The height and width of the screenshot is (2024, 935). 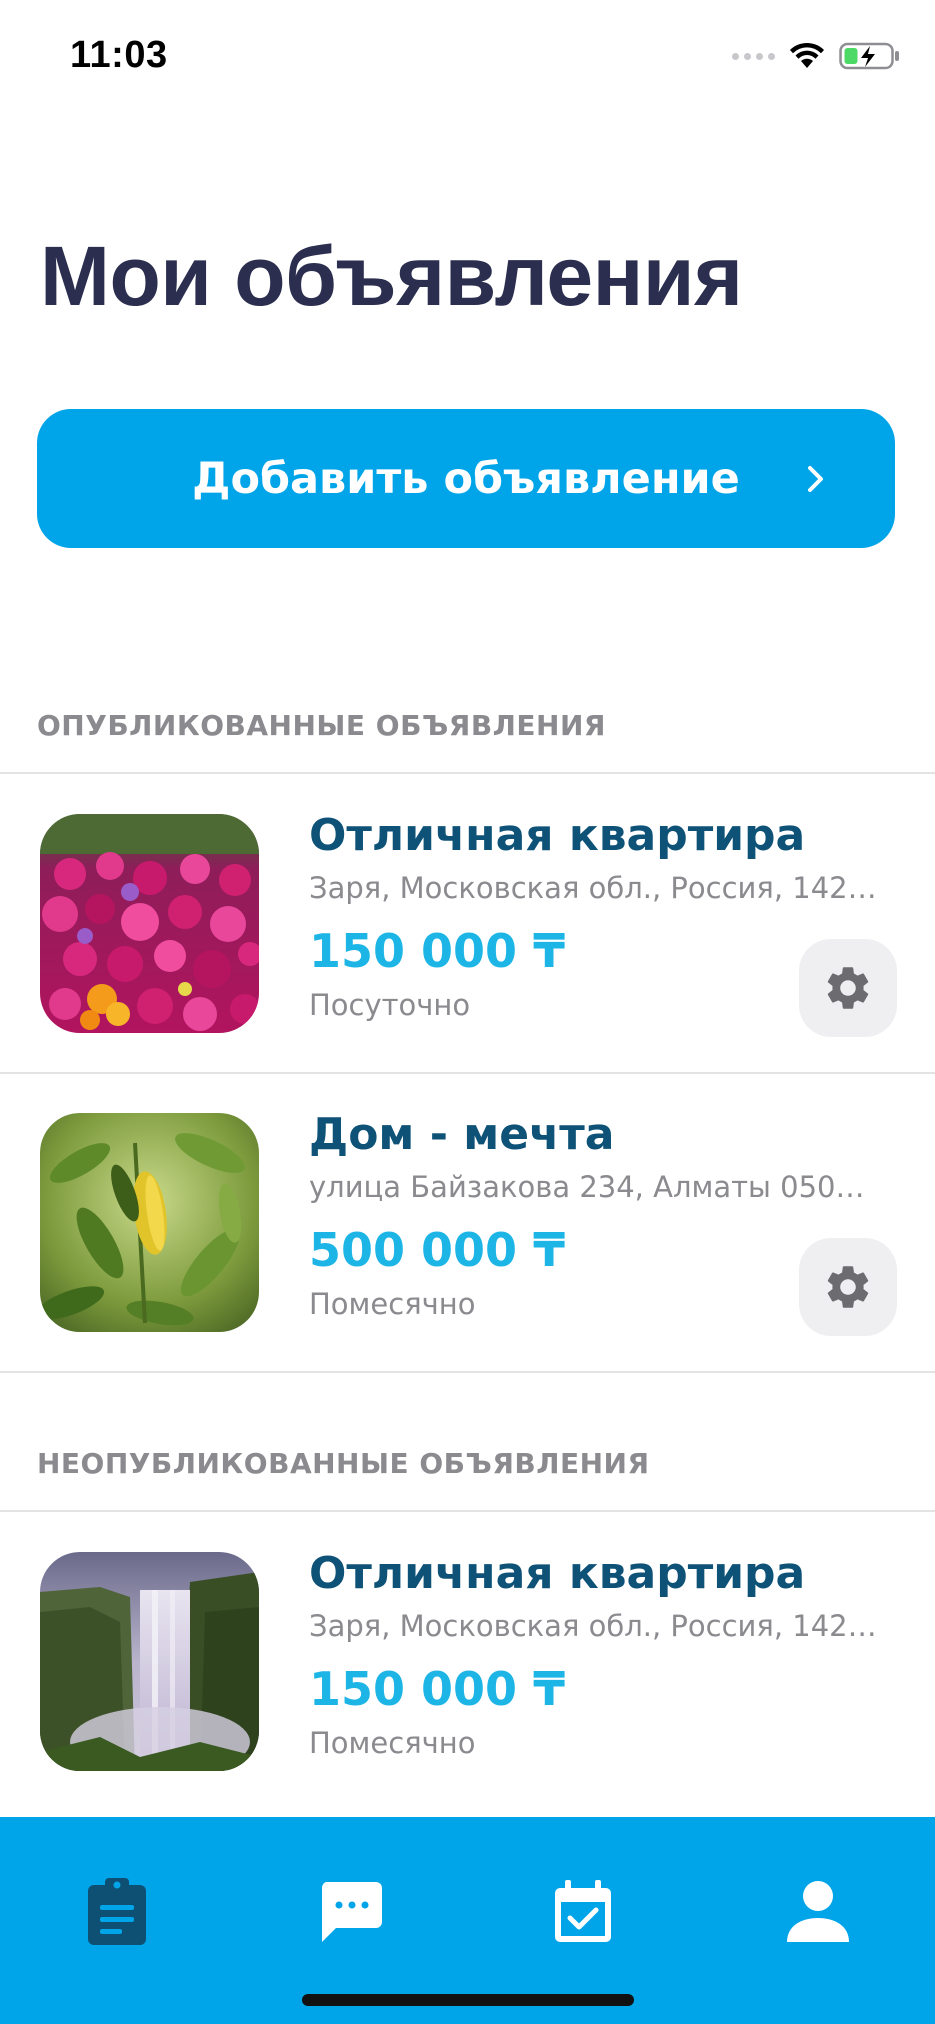 What do you see at coordinates (869, 56) in the screenshot?
I see `battery-charging-icon` at bounding box center [869, 56].